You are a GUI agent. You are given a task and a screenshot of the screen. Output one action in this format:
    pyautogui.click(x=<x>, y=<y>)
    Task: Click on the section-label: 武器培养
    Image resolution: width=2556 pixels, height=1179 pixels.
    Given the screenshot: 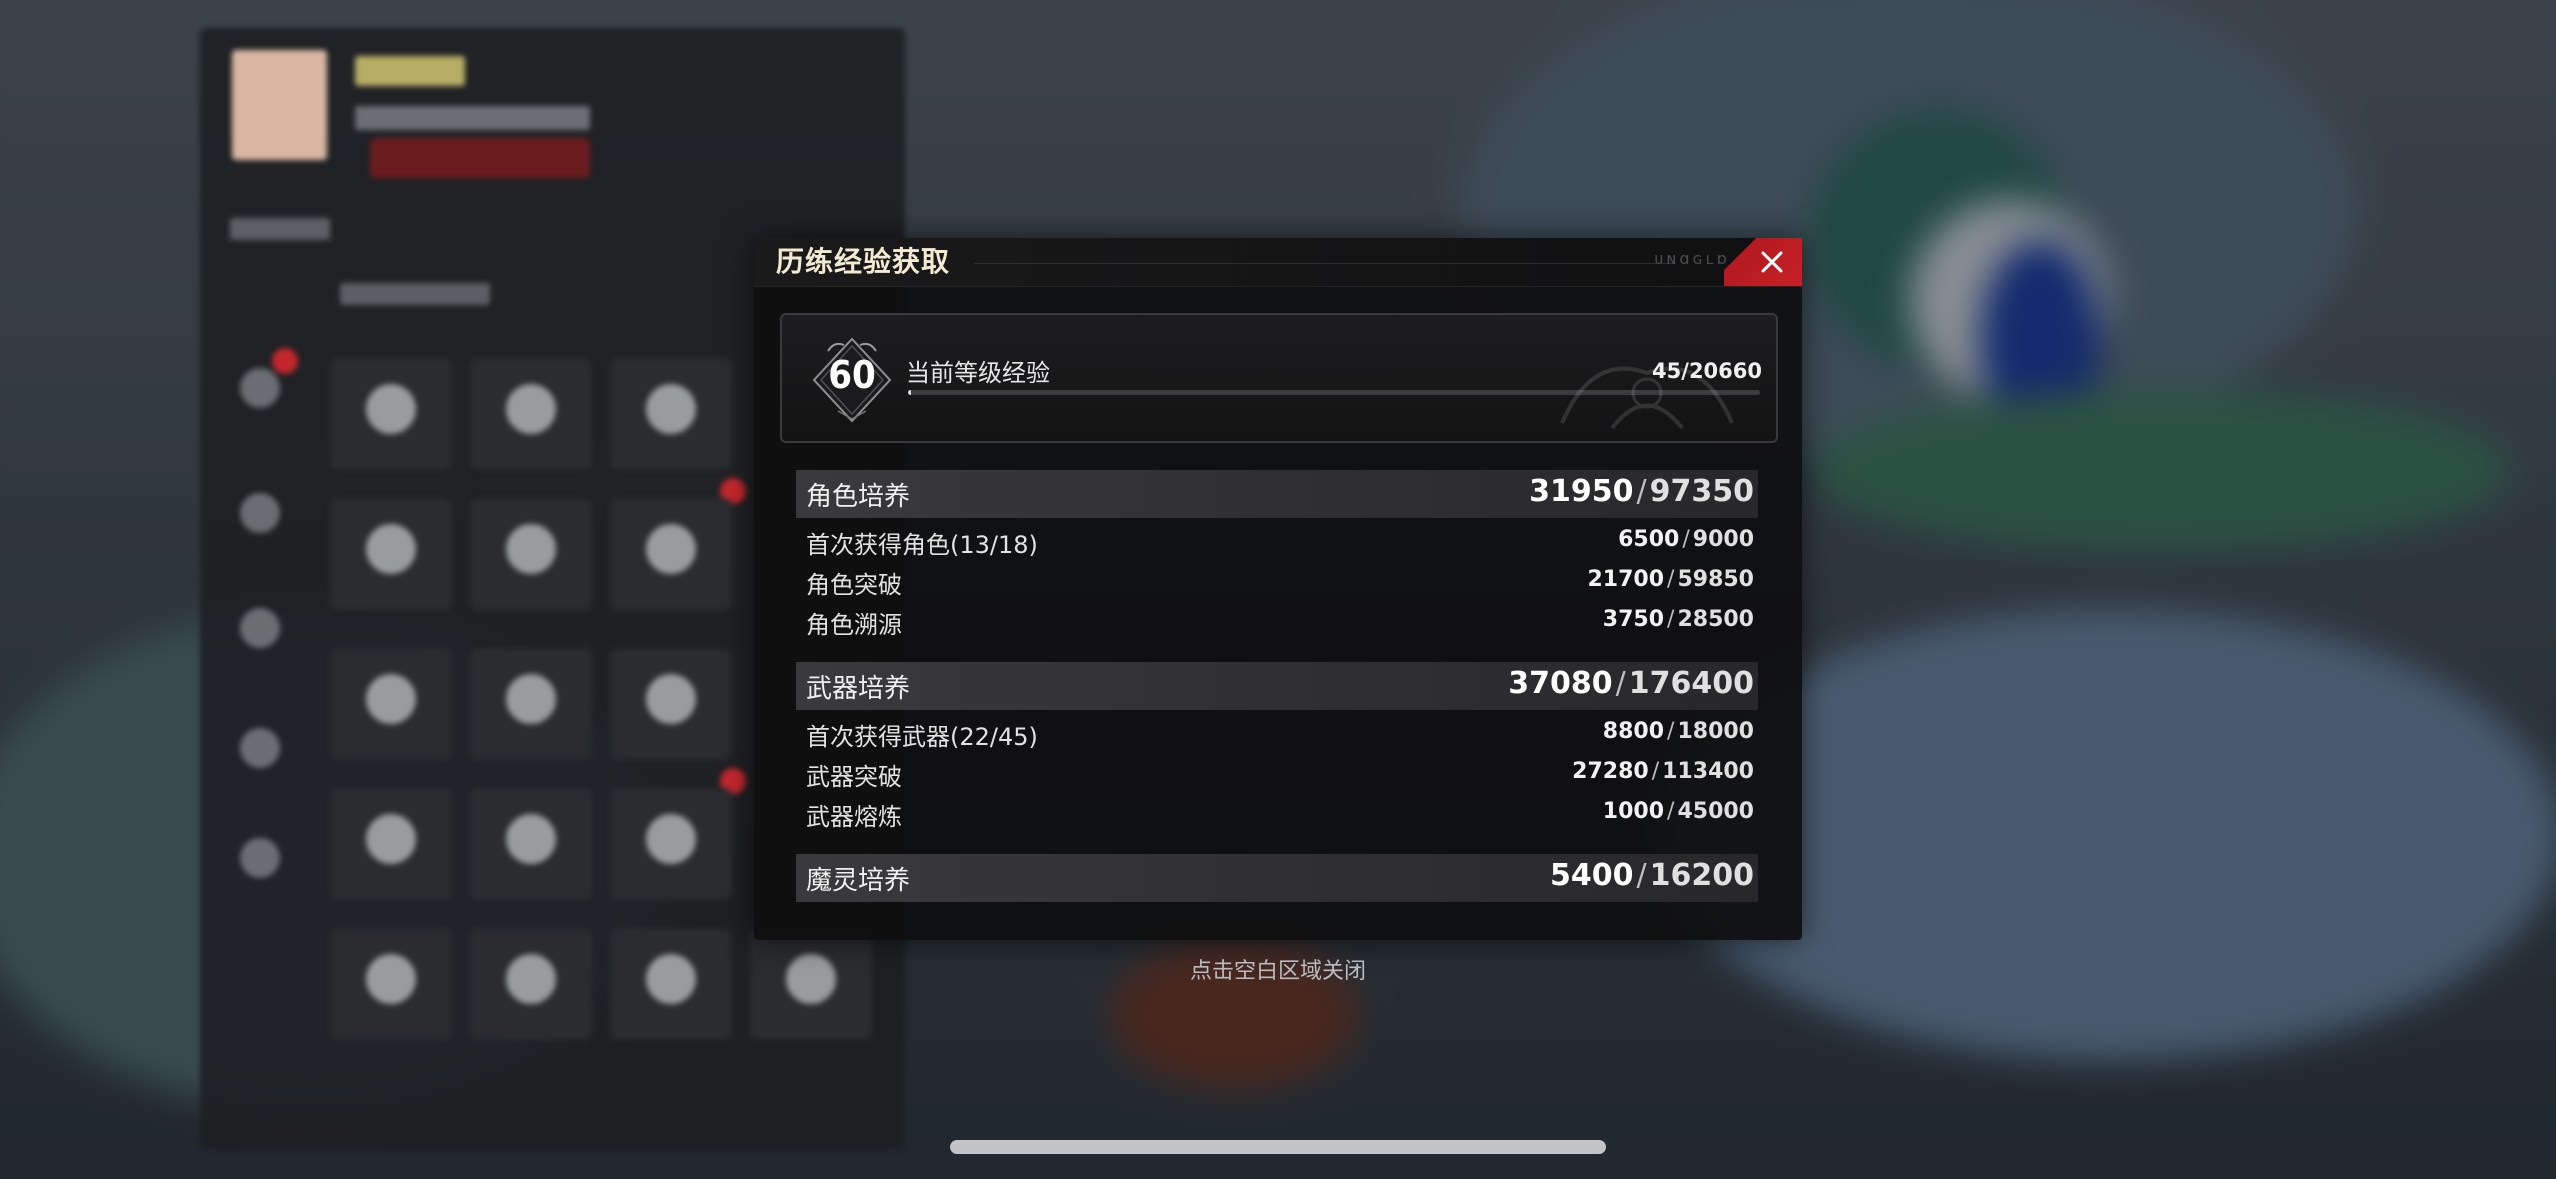 What is the action you would take?
    pyautogui.click(x=858, y=689)
    